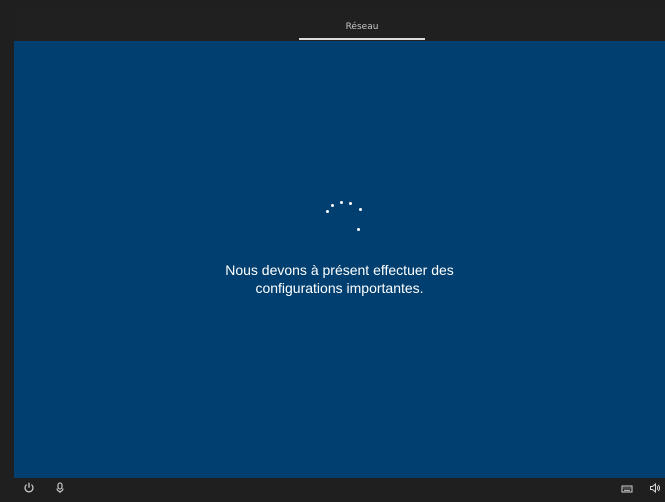 This screenshot has height=502, width=665. Describe the element at coordinates (627, 491) in the screenshot. I see `keyboard-icon` at that location.